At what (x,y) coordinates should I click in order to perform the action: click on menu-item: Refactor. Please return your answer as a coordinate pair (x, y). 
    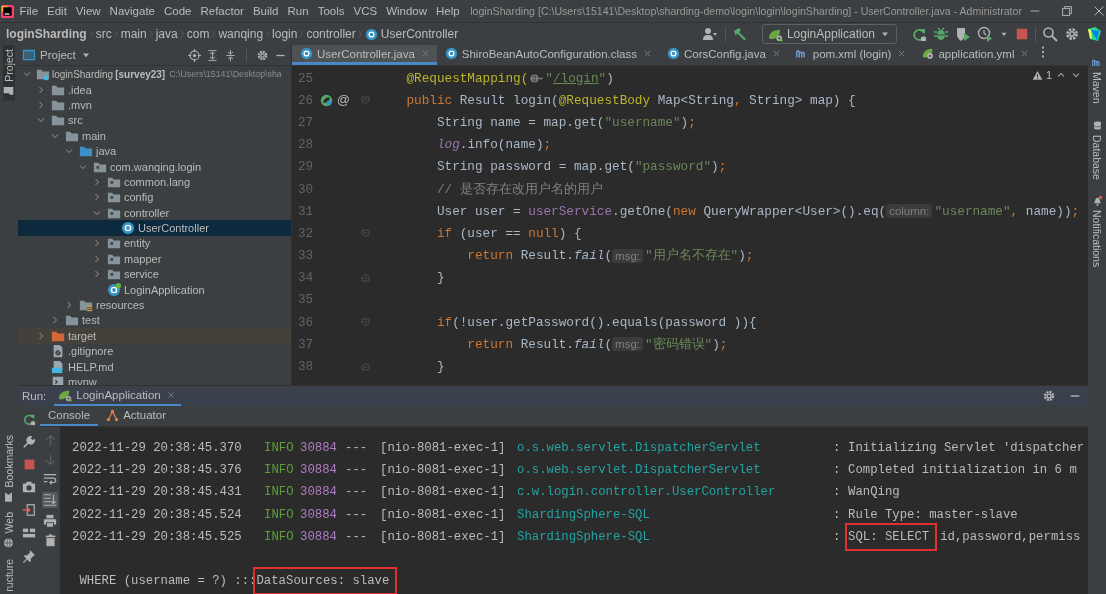
    Looking at the image, I should click on (222, 11).